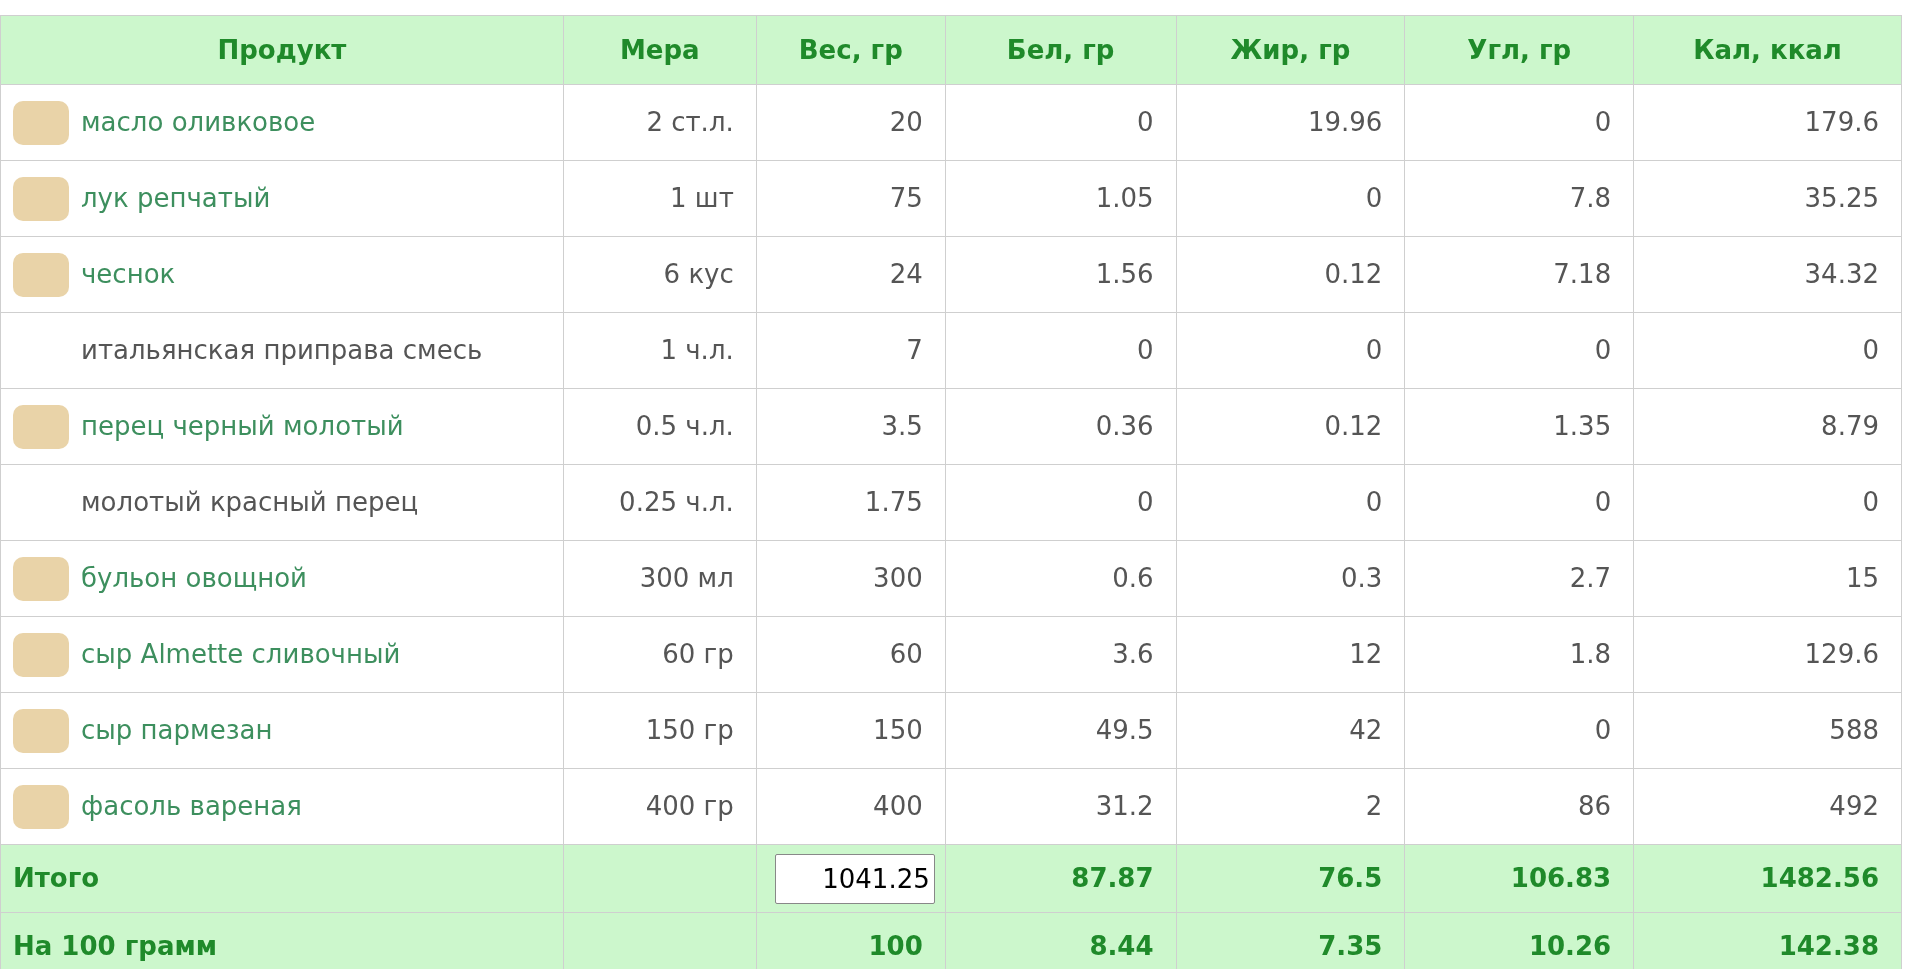 The height and width of the screenshot is (969, 1920). I want to click on total-cell: 106.83, so click(1519, 878).